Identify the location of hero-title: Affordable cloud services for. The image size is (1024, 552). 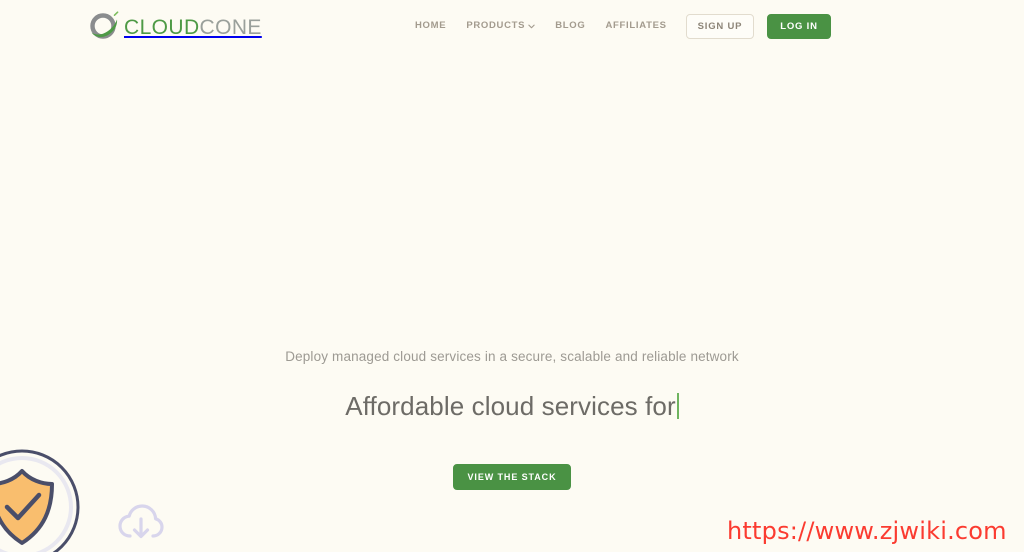
(510, 405).